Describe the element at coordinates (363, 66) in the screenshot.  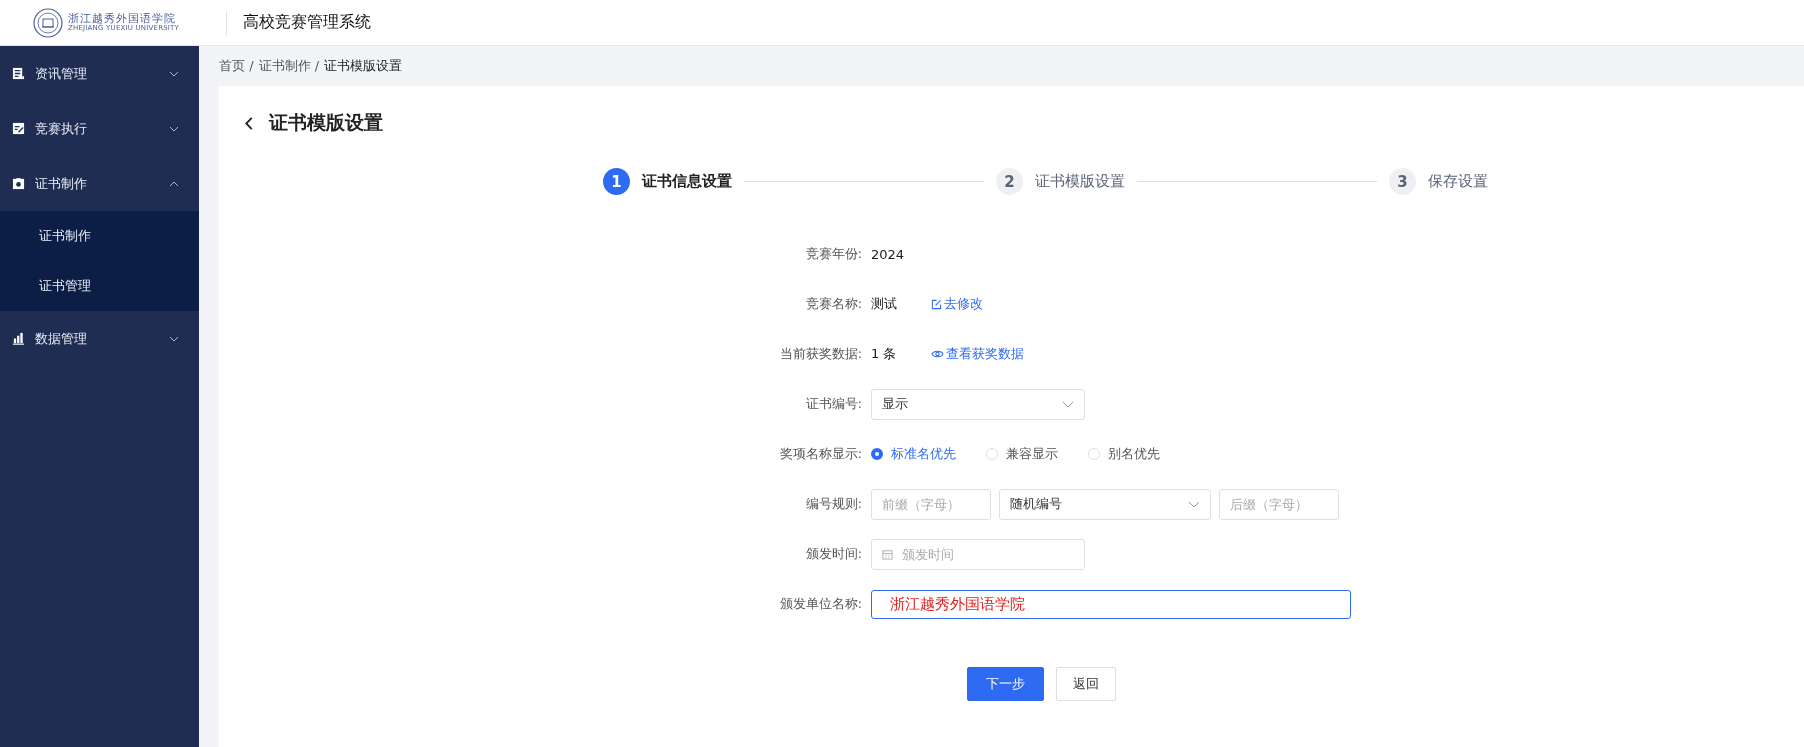
I see `breadcrumb-item: 证书模版设置` at that location.